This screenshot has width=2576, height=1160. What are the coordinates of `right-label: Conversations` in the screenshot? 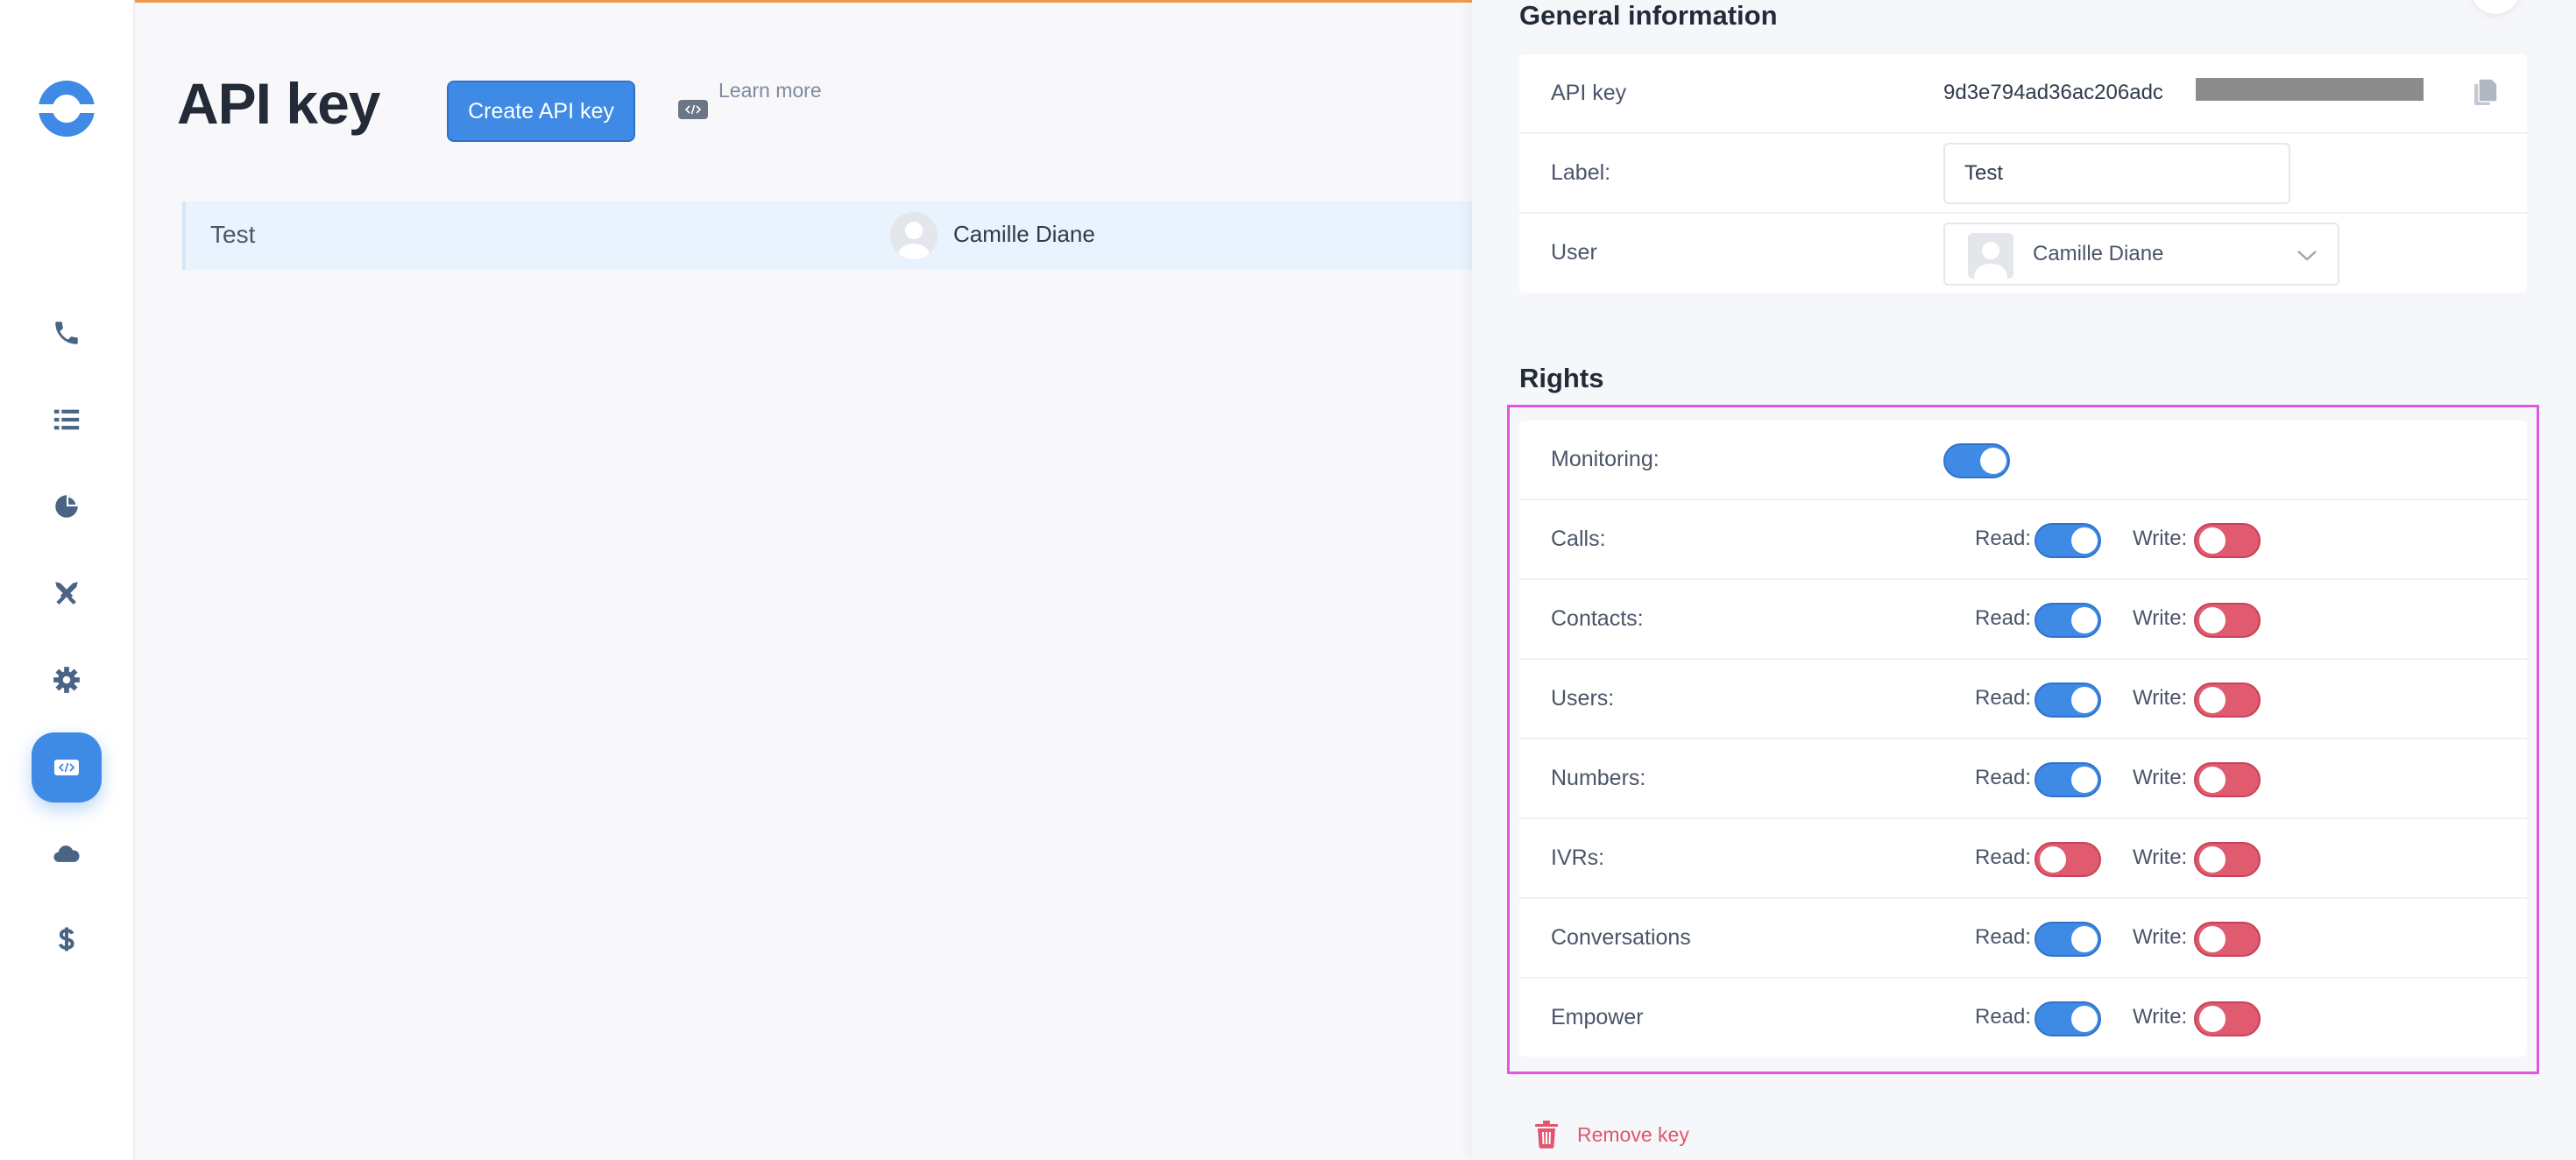 It's located at (1621, 937).